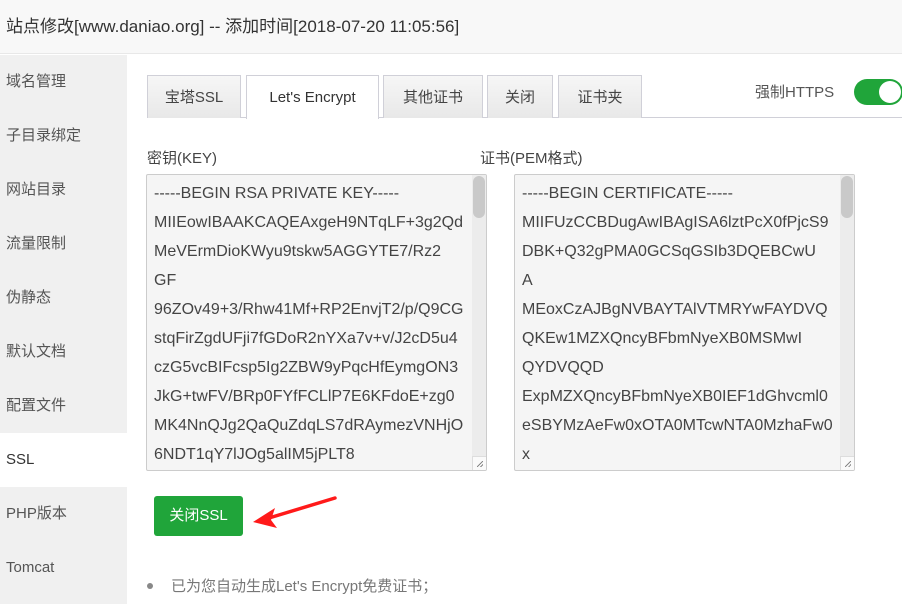  What do you see at coordinates (795, 92) in the screenshot?
I see `force-https-label: 强制HTTPS` at bounding box center [795, 92].